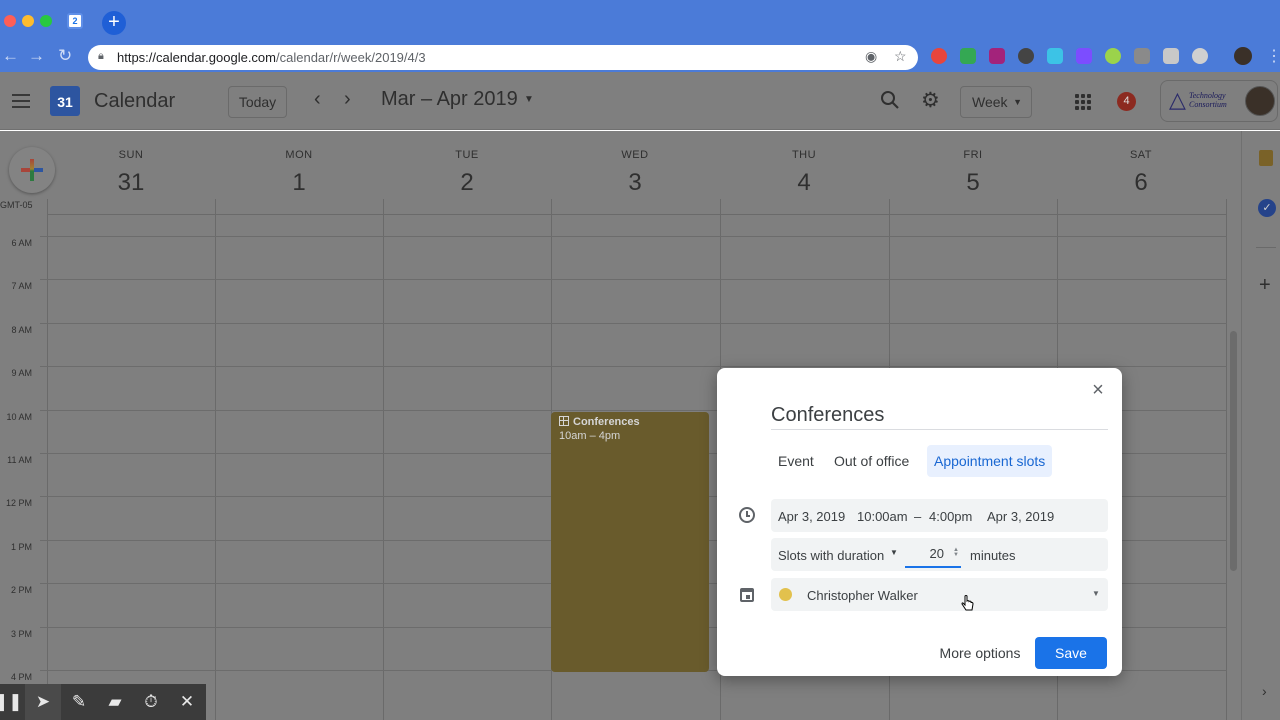 The height and width of the screenshot is (720, 1280). What do you see at coordinates (187, 702) in the screenshot?
I see `close-icon: ✕` at bounding box center [187, 702].